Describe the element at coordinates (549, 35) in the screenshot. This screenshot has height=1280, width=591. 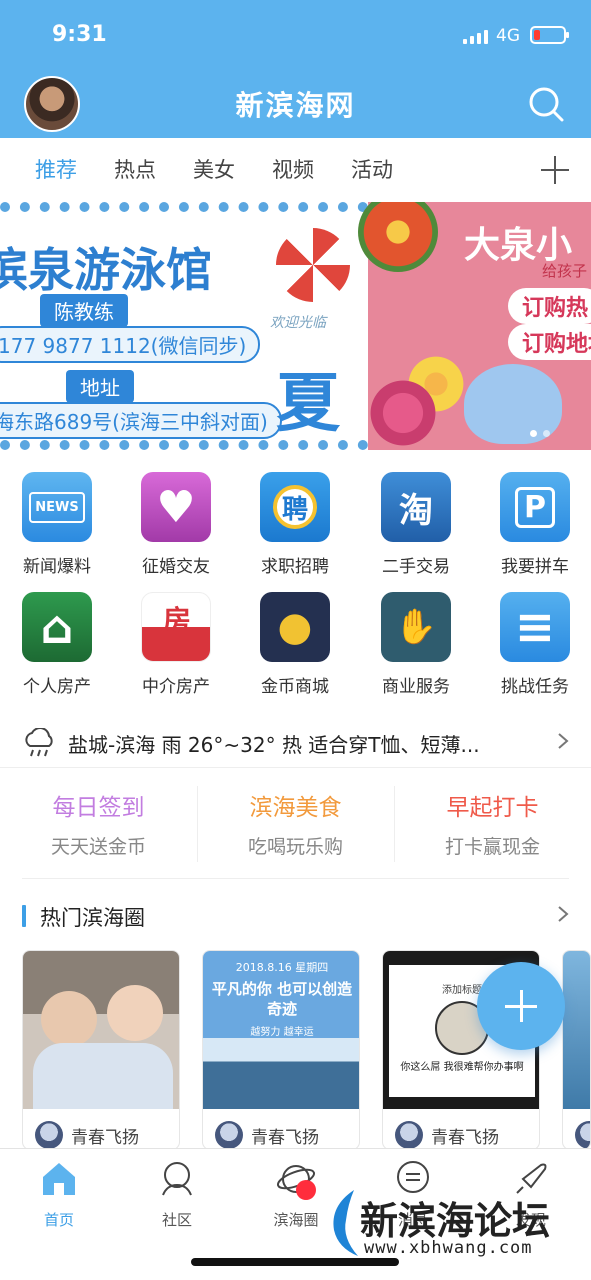
I see `battery-icon` at that location.